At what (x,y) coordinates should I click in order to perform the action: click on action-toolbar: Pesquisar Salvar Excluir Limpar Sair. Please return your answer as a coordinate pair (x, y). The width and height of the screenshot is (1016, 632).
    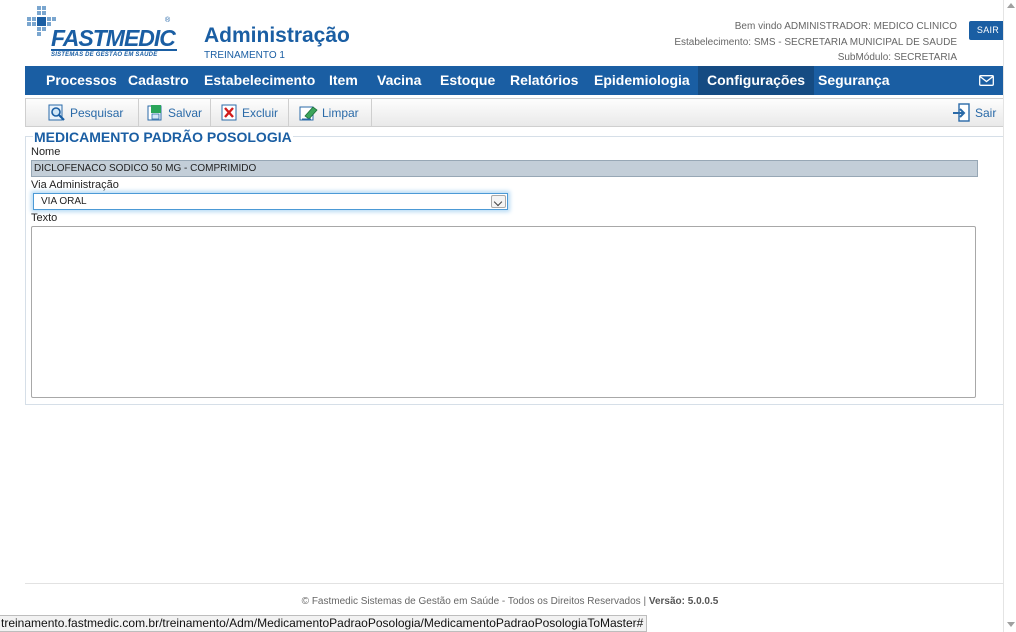
    Looking at the image, I should click on (516, 112).